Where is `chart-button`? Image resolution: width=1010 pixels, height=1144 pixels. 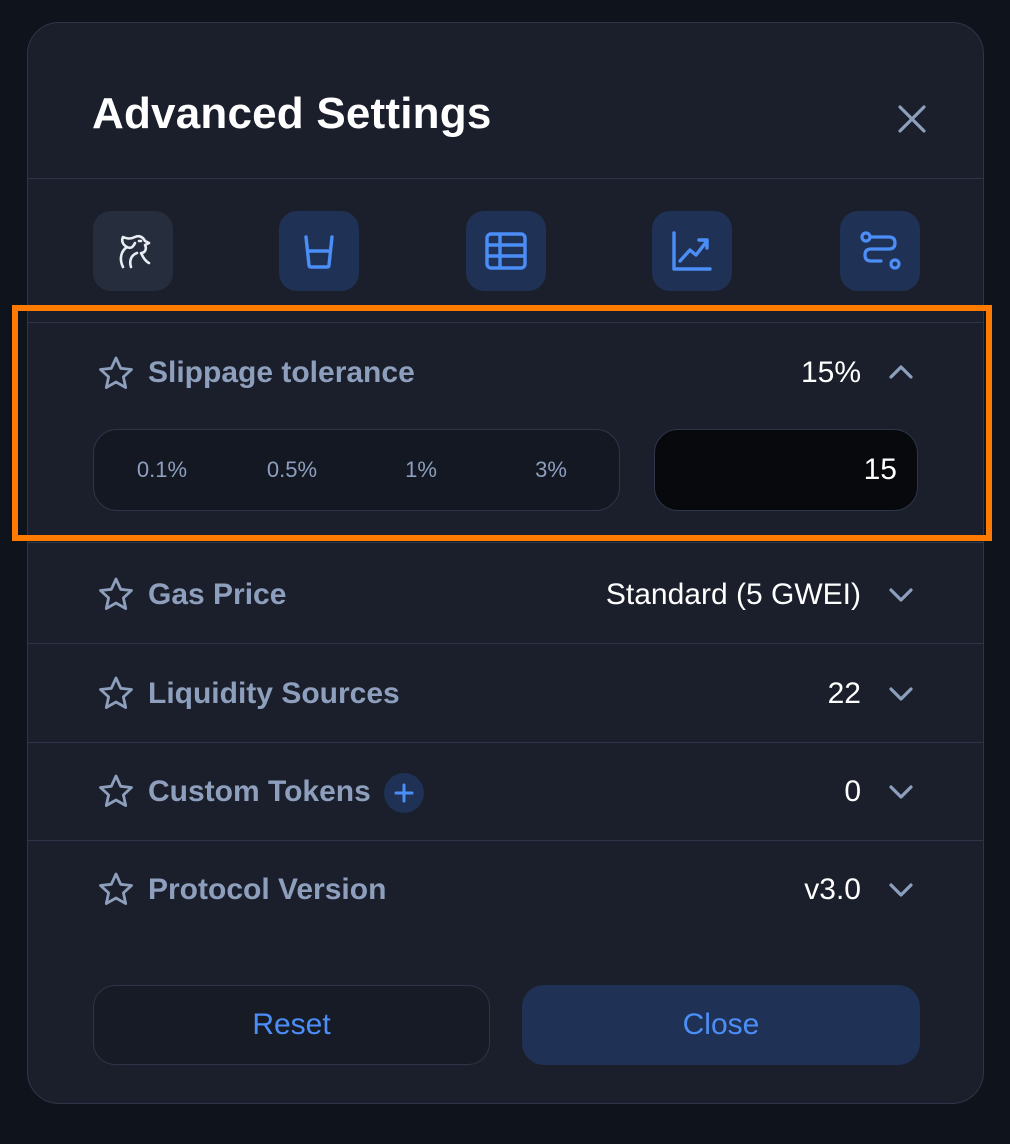 chart-button is located at coordinates (692, 251).